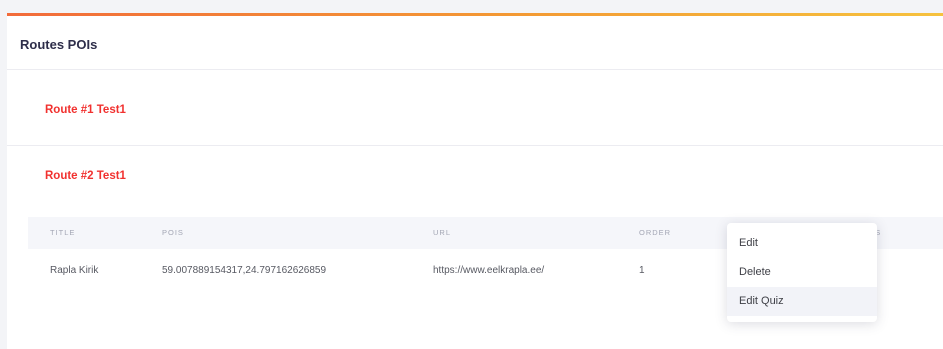 This screenshot has width=943, height=349. I want to click on cell-title: Rapla Kirik, so click(74, 270).